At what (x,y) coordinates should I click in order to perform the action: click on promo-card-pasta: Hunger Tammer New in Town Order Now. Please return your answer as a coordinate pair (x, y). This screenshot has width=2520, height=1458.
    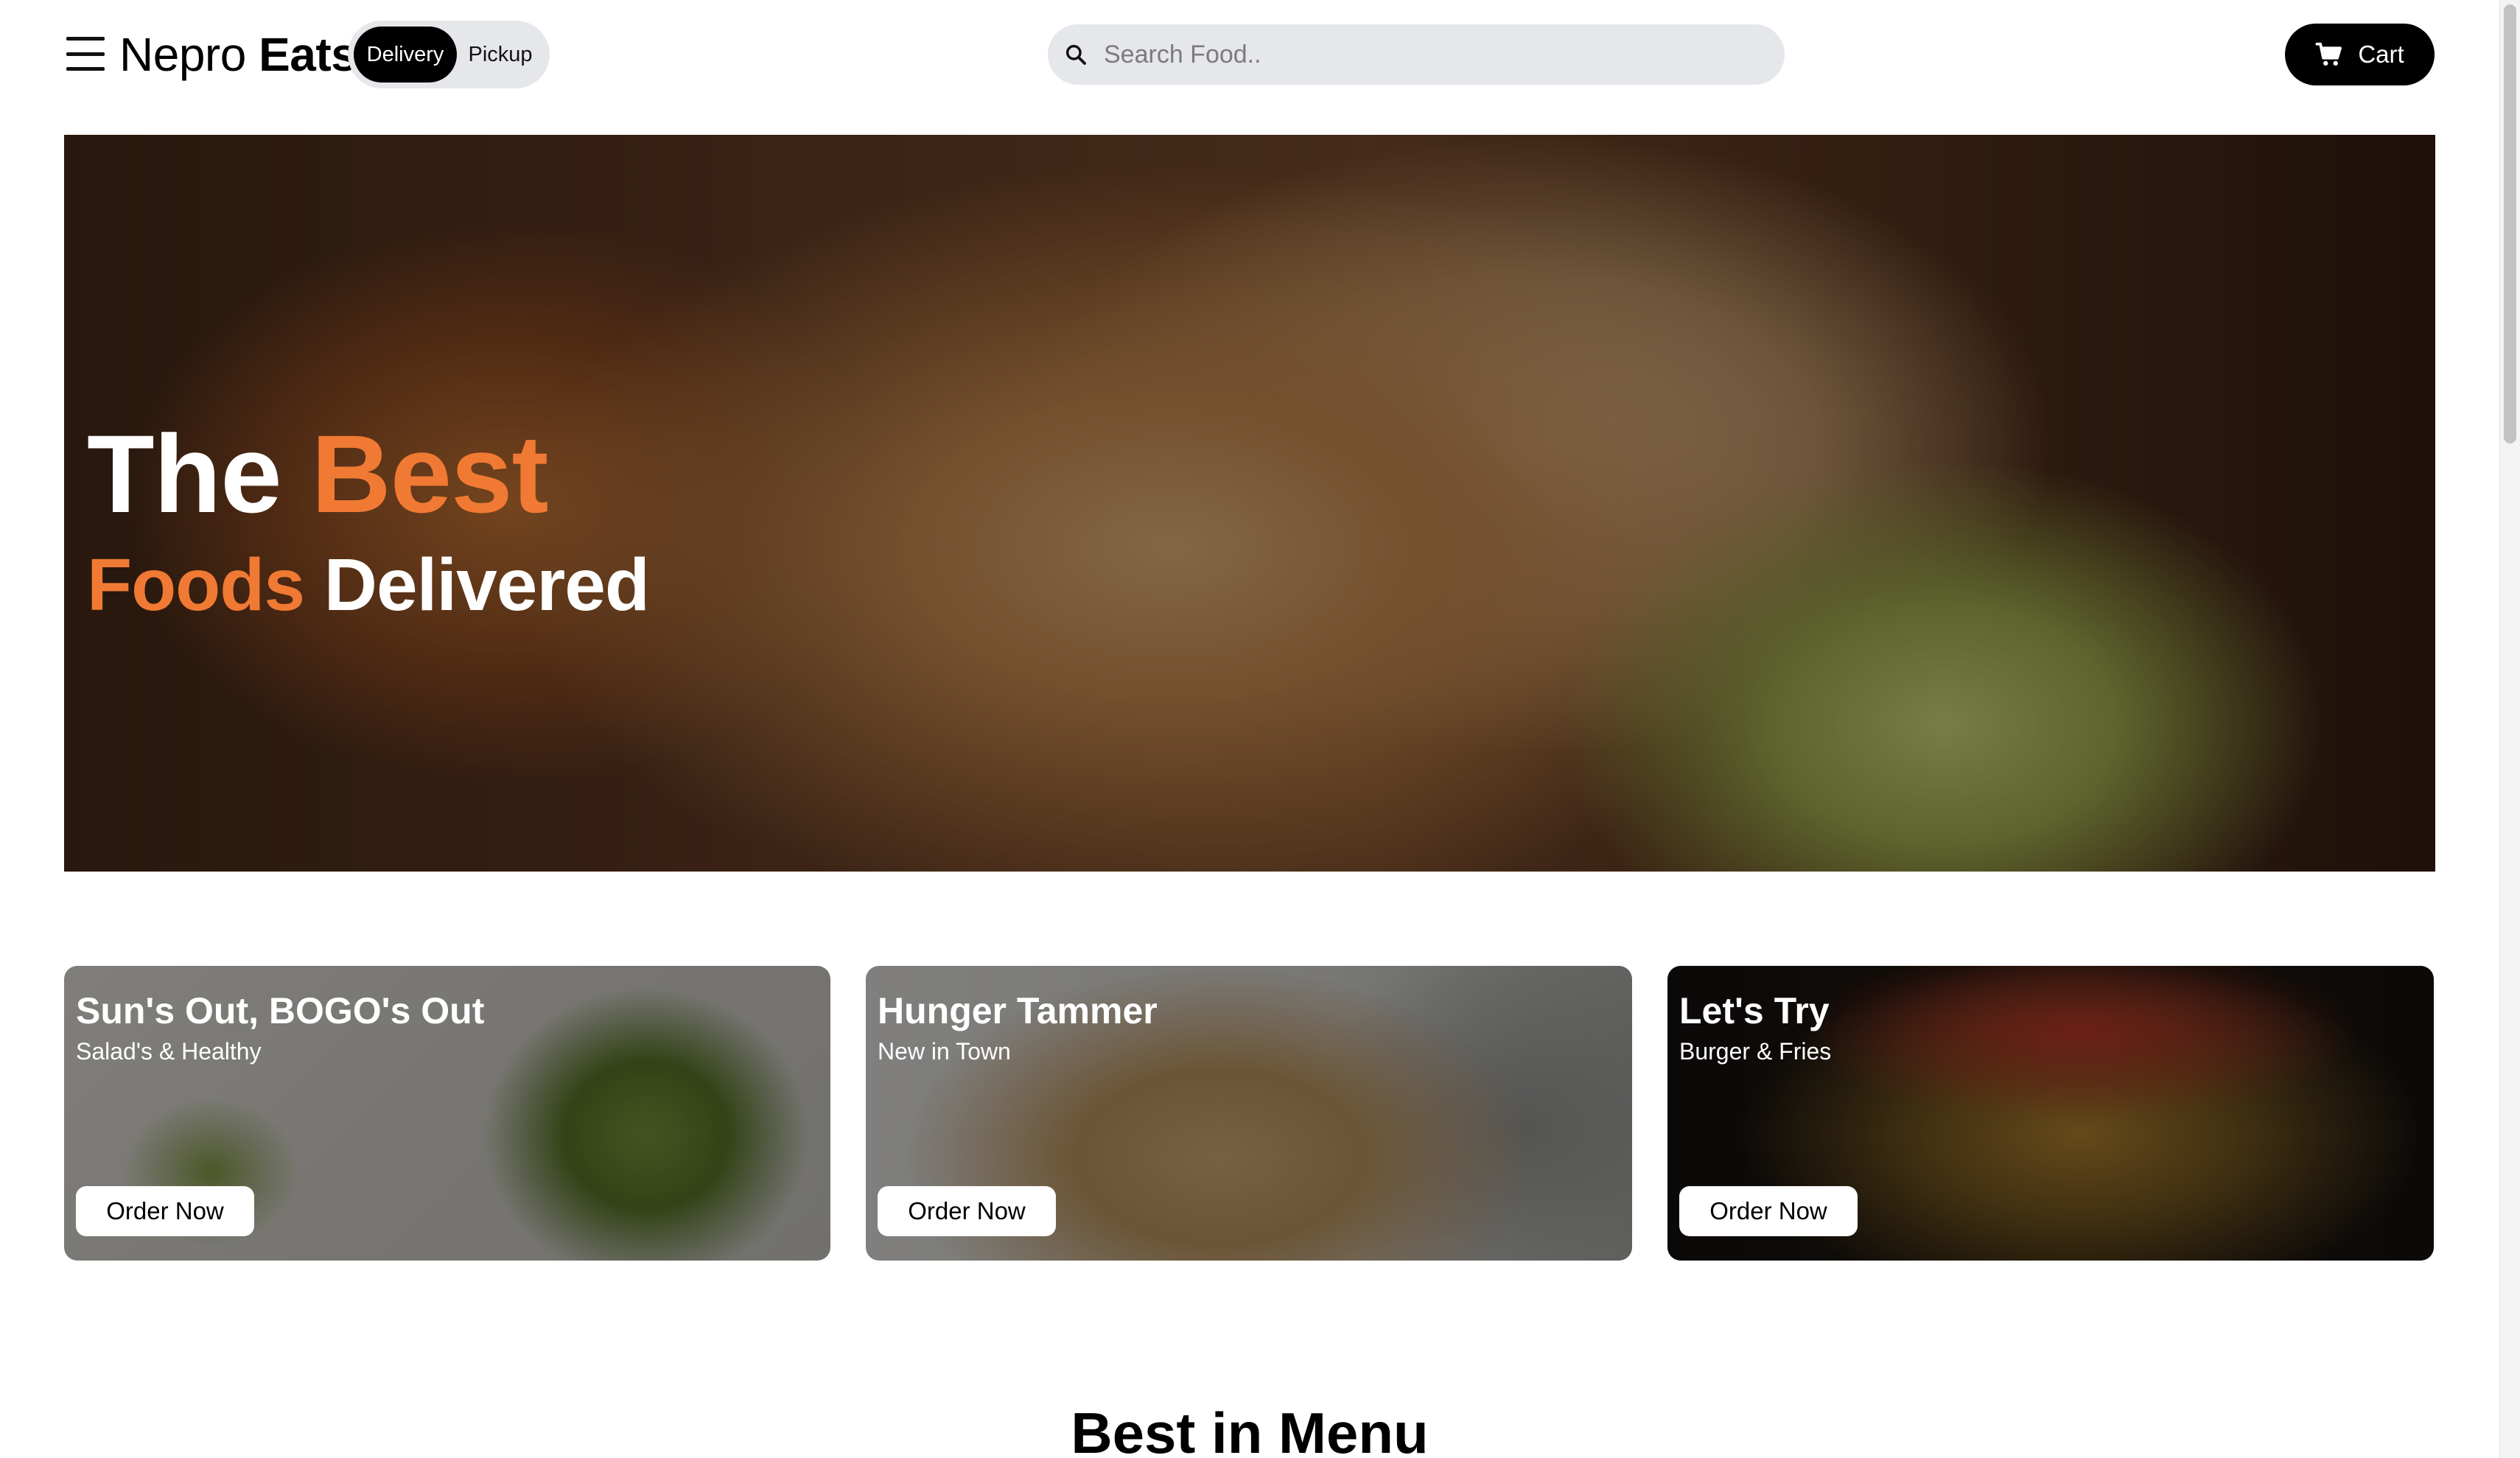
    Looking at the image, I should click on (1249, 1113).